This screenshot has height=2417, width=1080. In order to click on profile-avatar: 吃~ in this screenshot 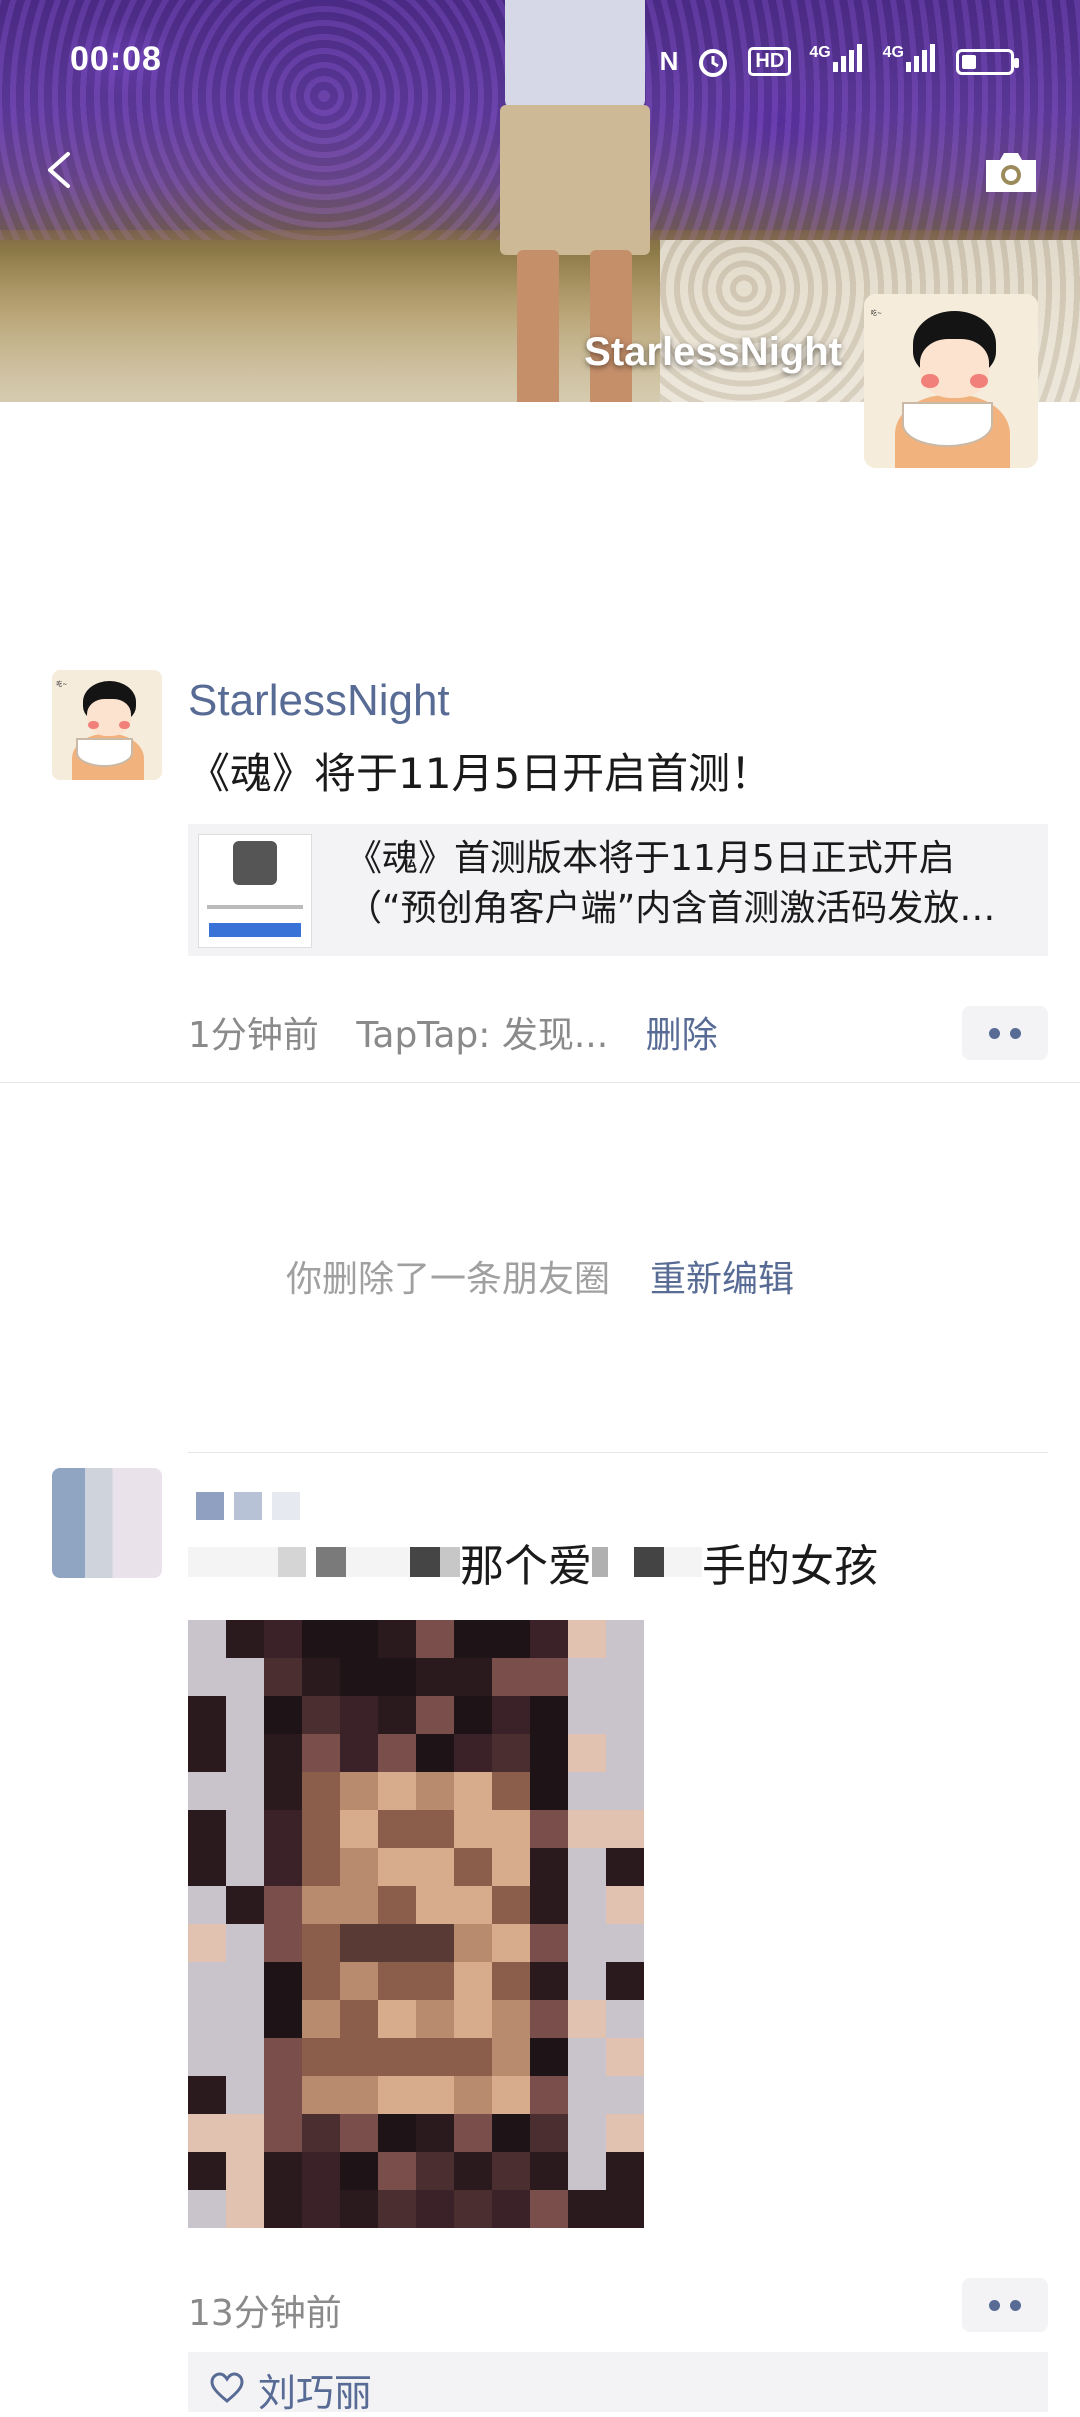, I will do `click(951, 381)`.